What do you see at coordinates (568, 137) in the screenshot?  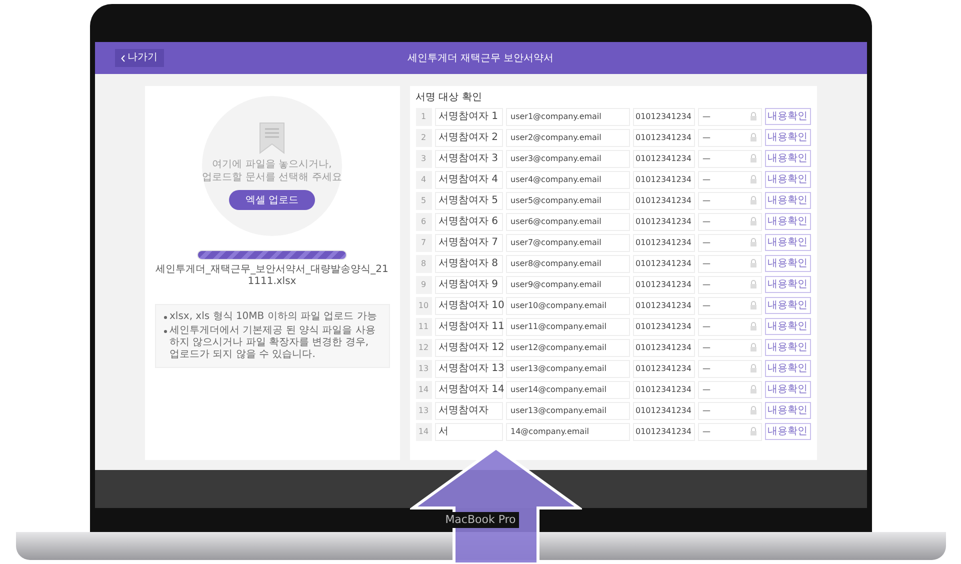 I see `email-field: user2@company.email` at bounding box center [568, 137].